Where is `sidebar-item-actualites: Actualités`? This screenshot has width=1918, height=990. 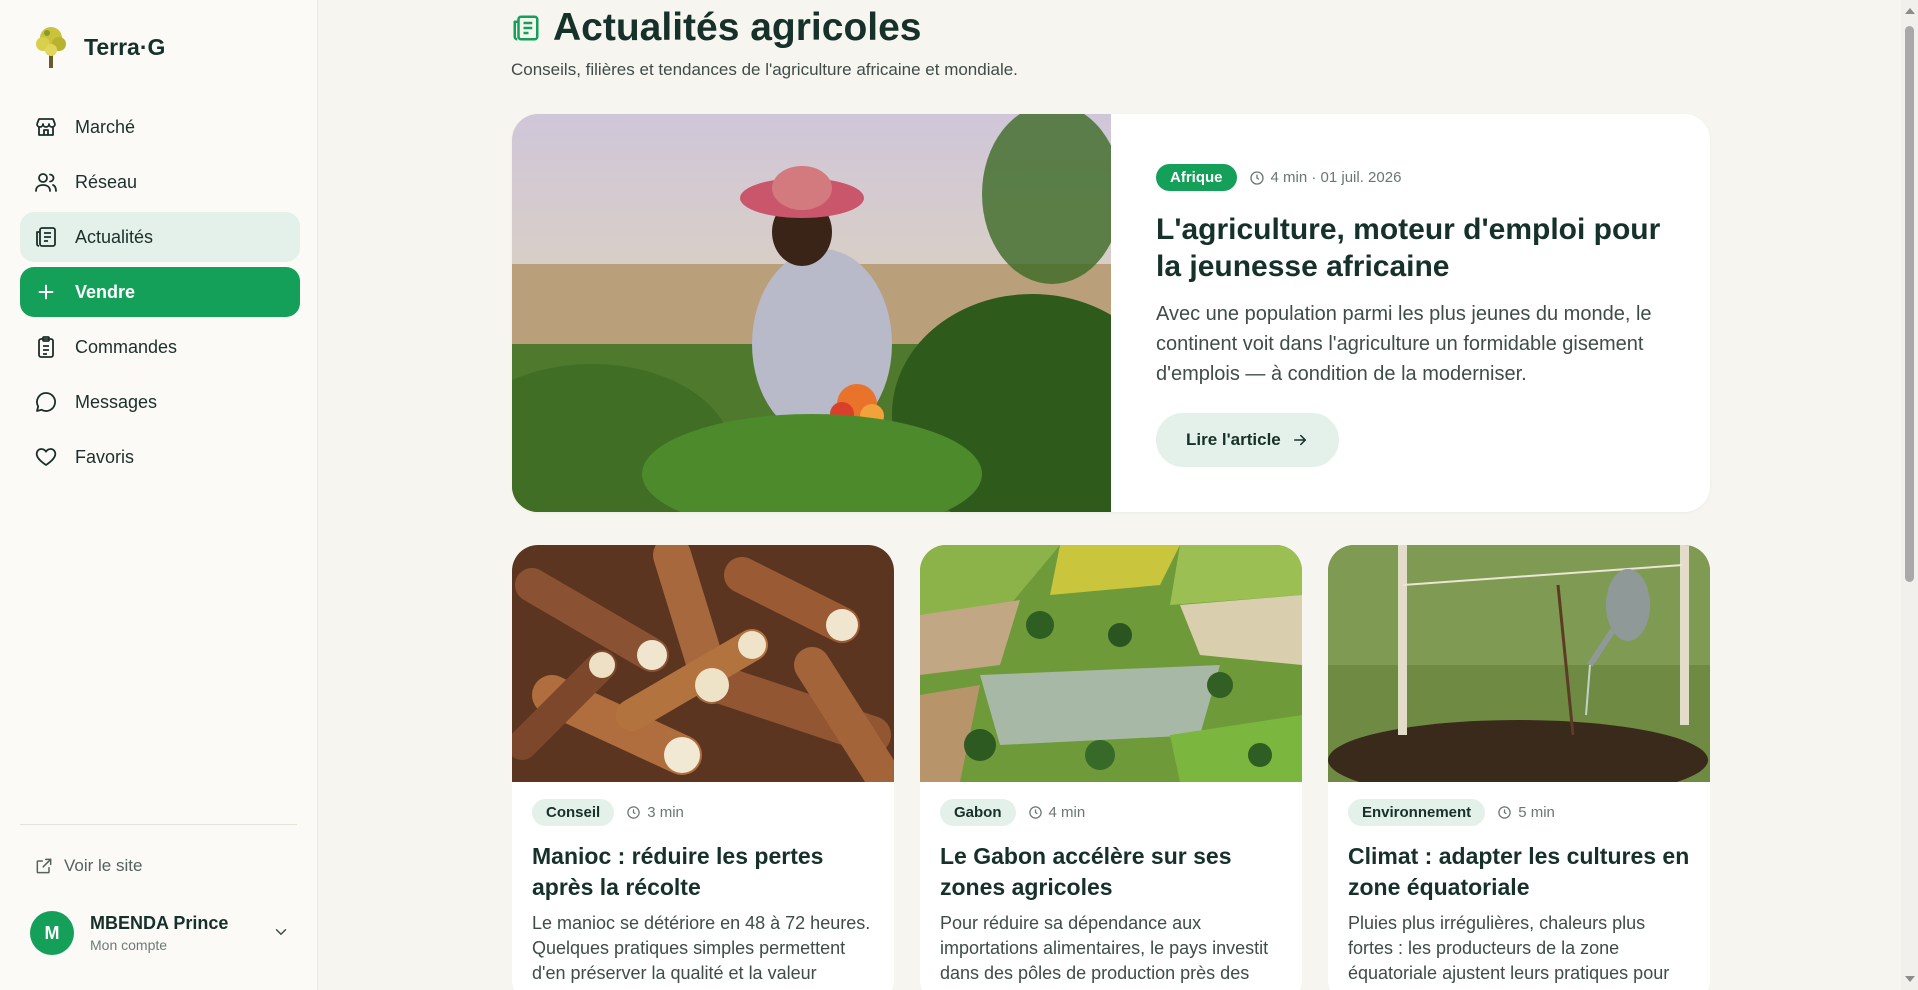 sidebar-item-actualites: Actualités is located at coordinates (160, 237).